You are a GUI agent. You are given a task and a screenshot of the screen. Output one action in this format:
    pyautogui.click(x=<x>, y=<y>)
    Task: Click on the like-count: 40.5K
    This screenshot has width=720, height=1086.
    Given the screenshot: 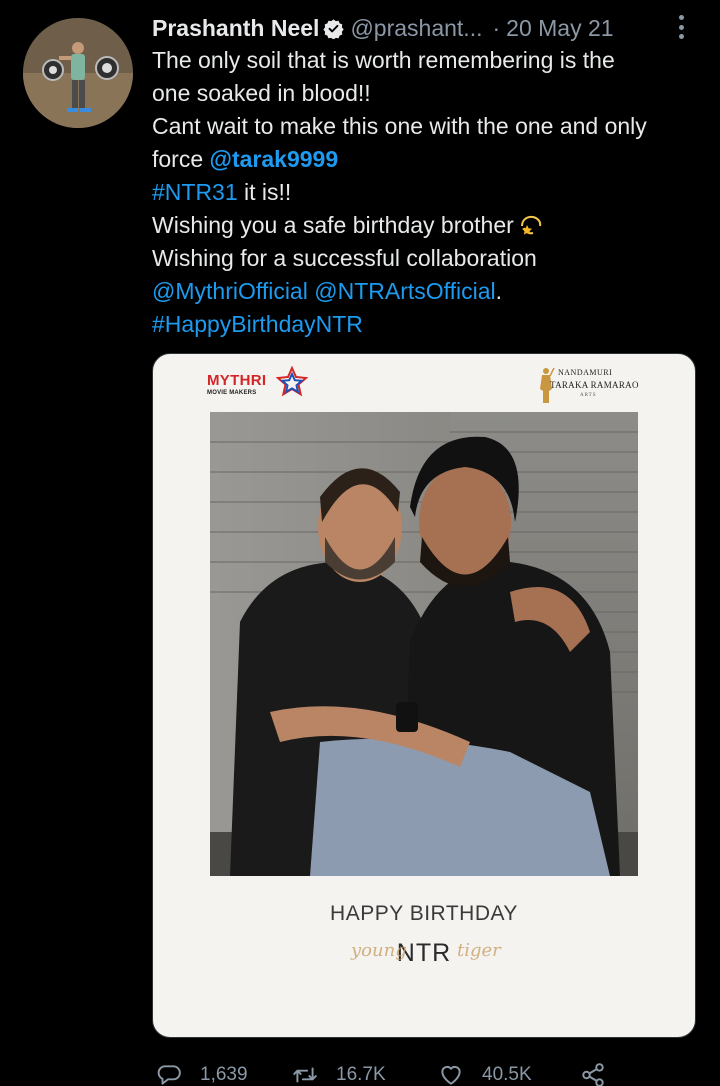 What is the action you would take?
    pyautogui.click(x=507, y=1074)
    